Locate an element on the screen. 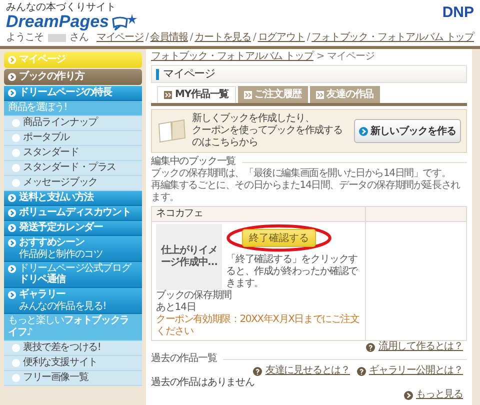  help-link: 友達に見せるとは？ is located at coordinates (307, 371).